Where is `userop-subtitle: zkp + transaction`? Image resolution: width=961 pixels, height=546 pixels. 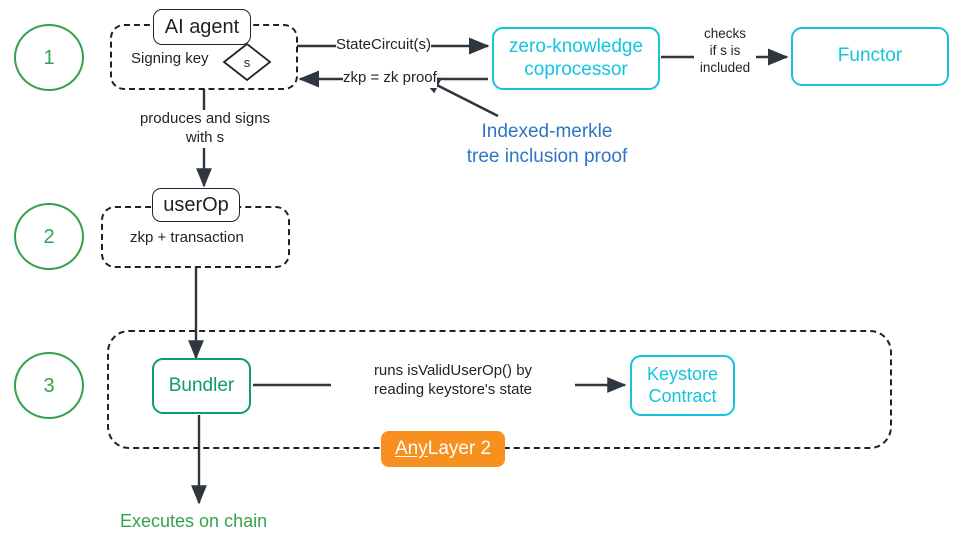 userop-subtitle: zkp + transaction is located at coordinates (187, 237).